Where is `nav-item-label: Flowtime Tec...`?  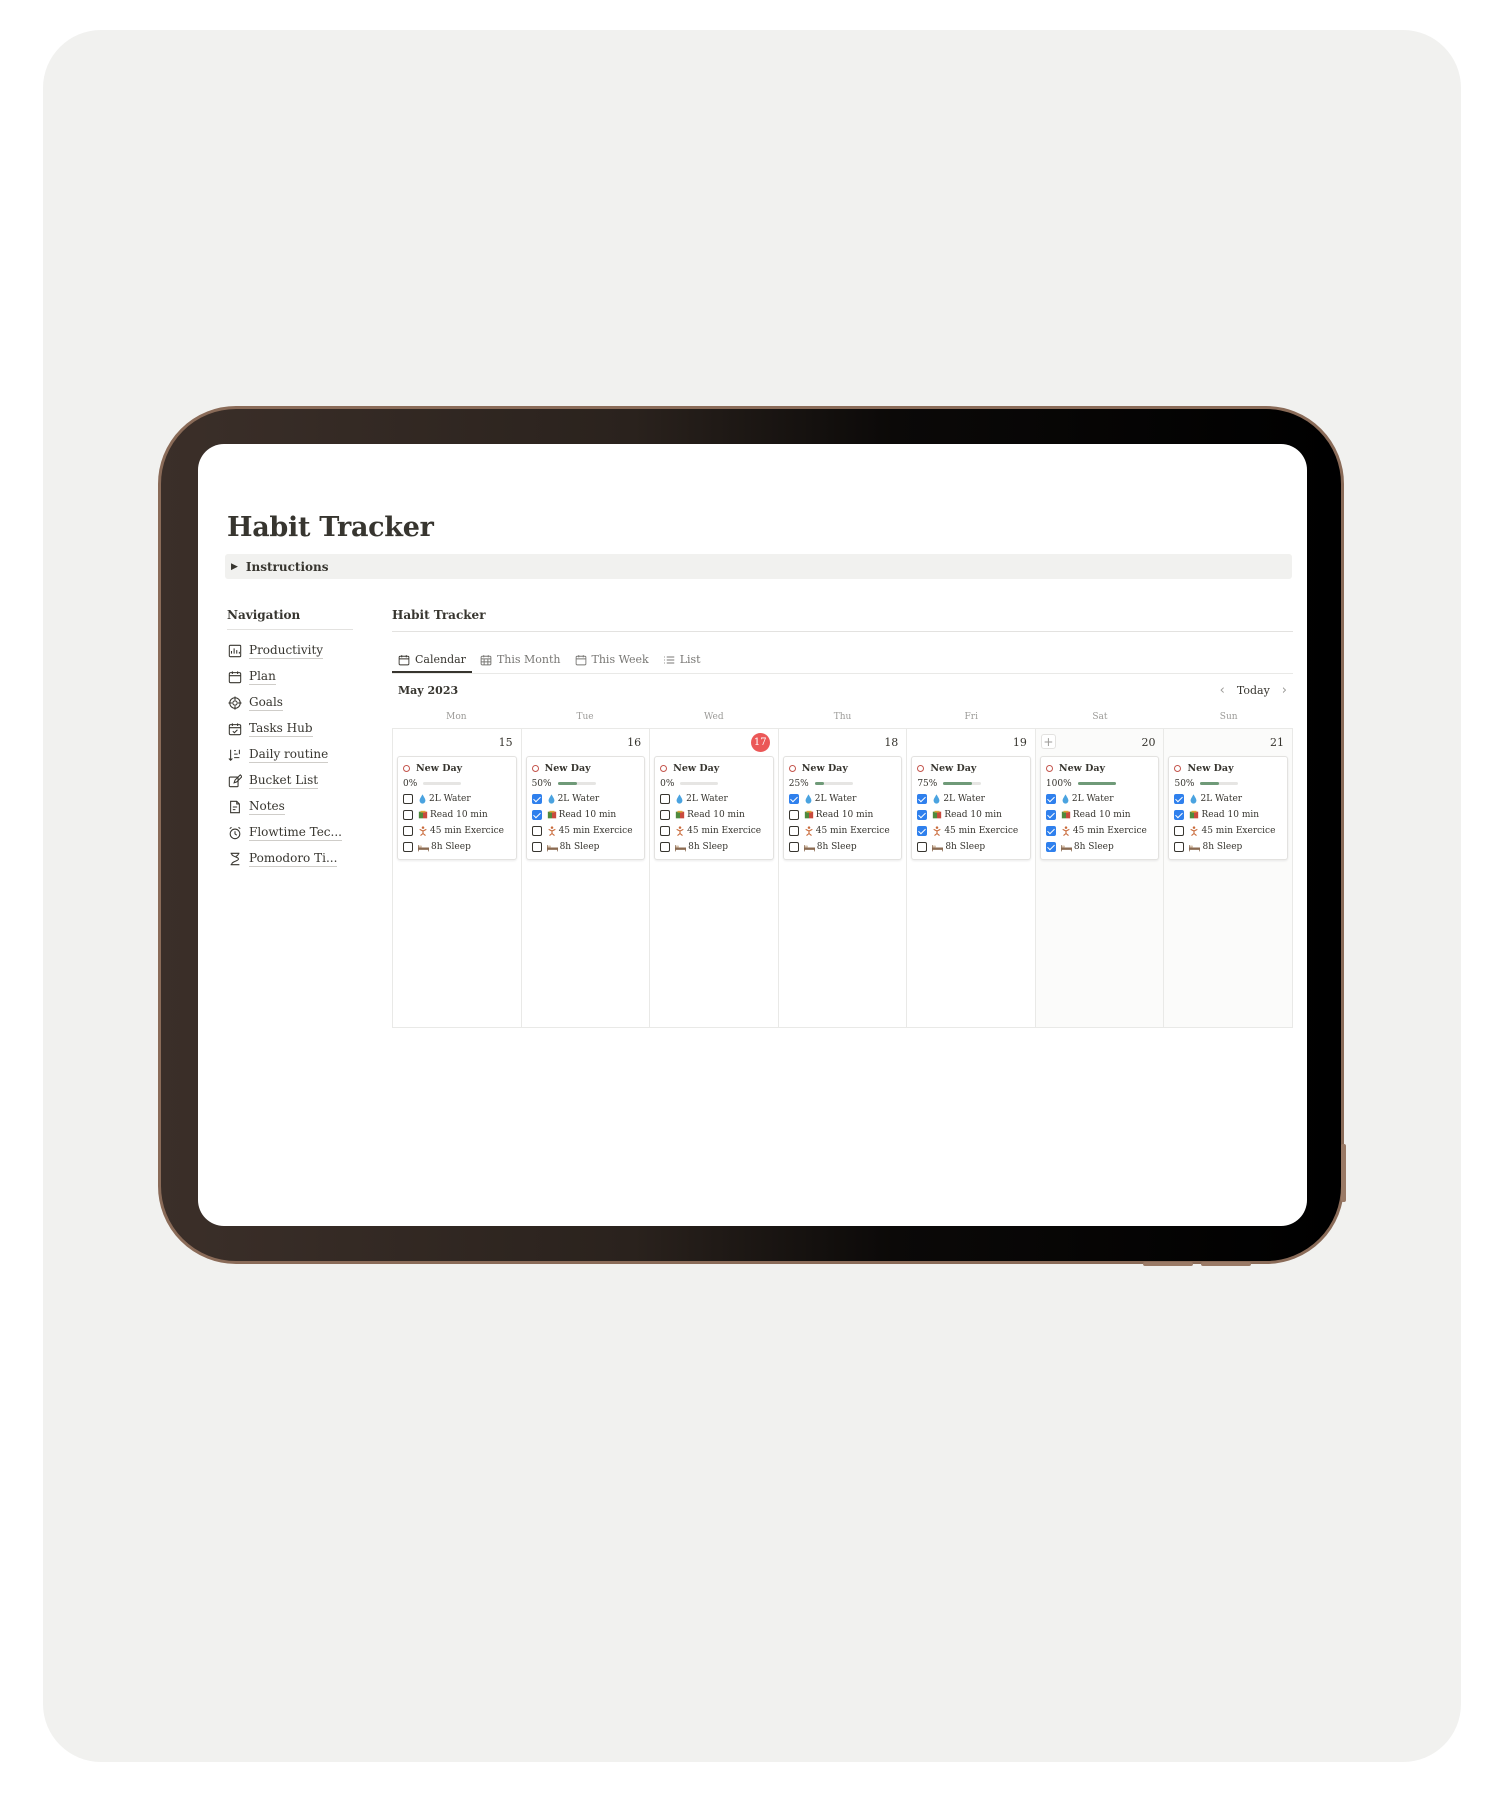 nav-item-label: Flowtime Tec... is located at coordinates (295, 833).